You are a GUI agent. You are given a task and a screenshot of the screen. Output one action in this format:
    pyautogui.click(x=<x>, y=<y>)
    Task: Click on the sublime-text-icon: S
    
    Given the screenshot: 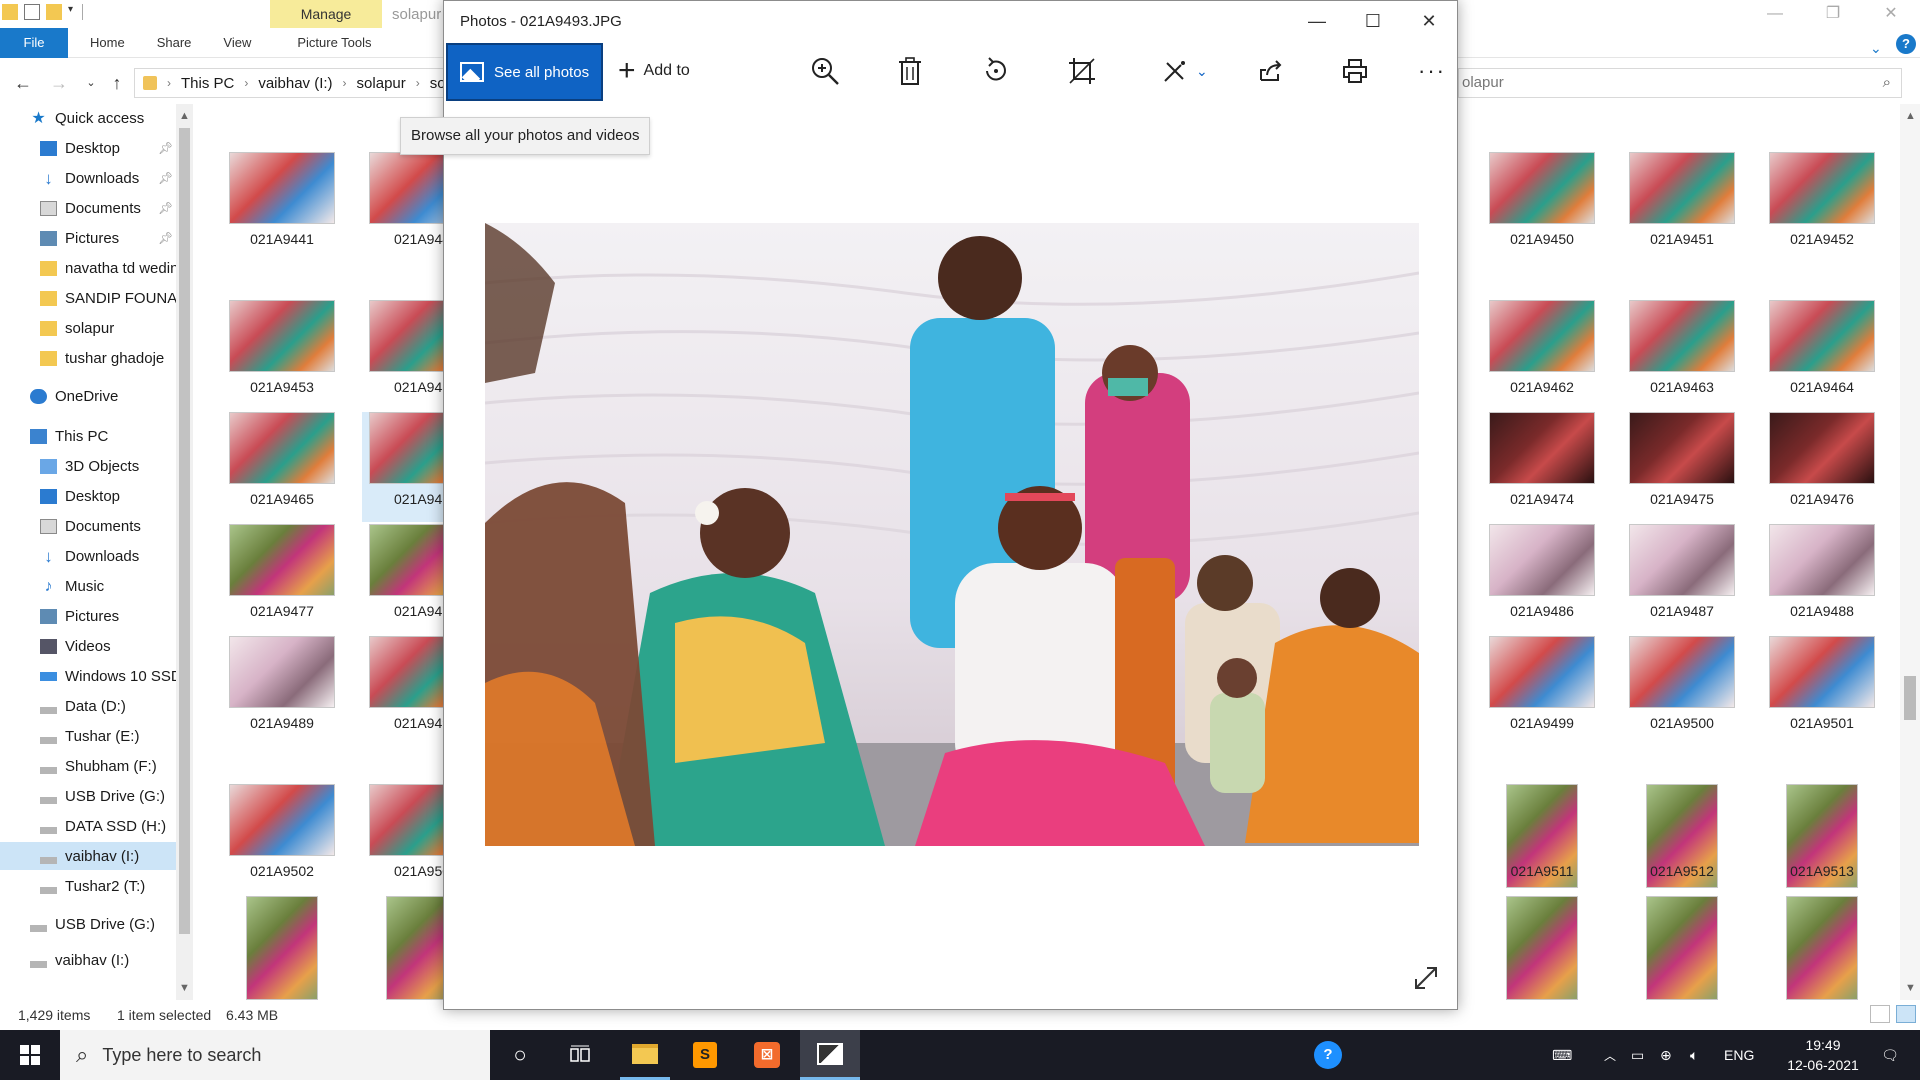 What is the action you would take?
    pyautogui.click(x=705, y=1055)
    